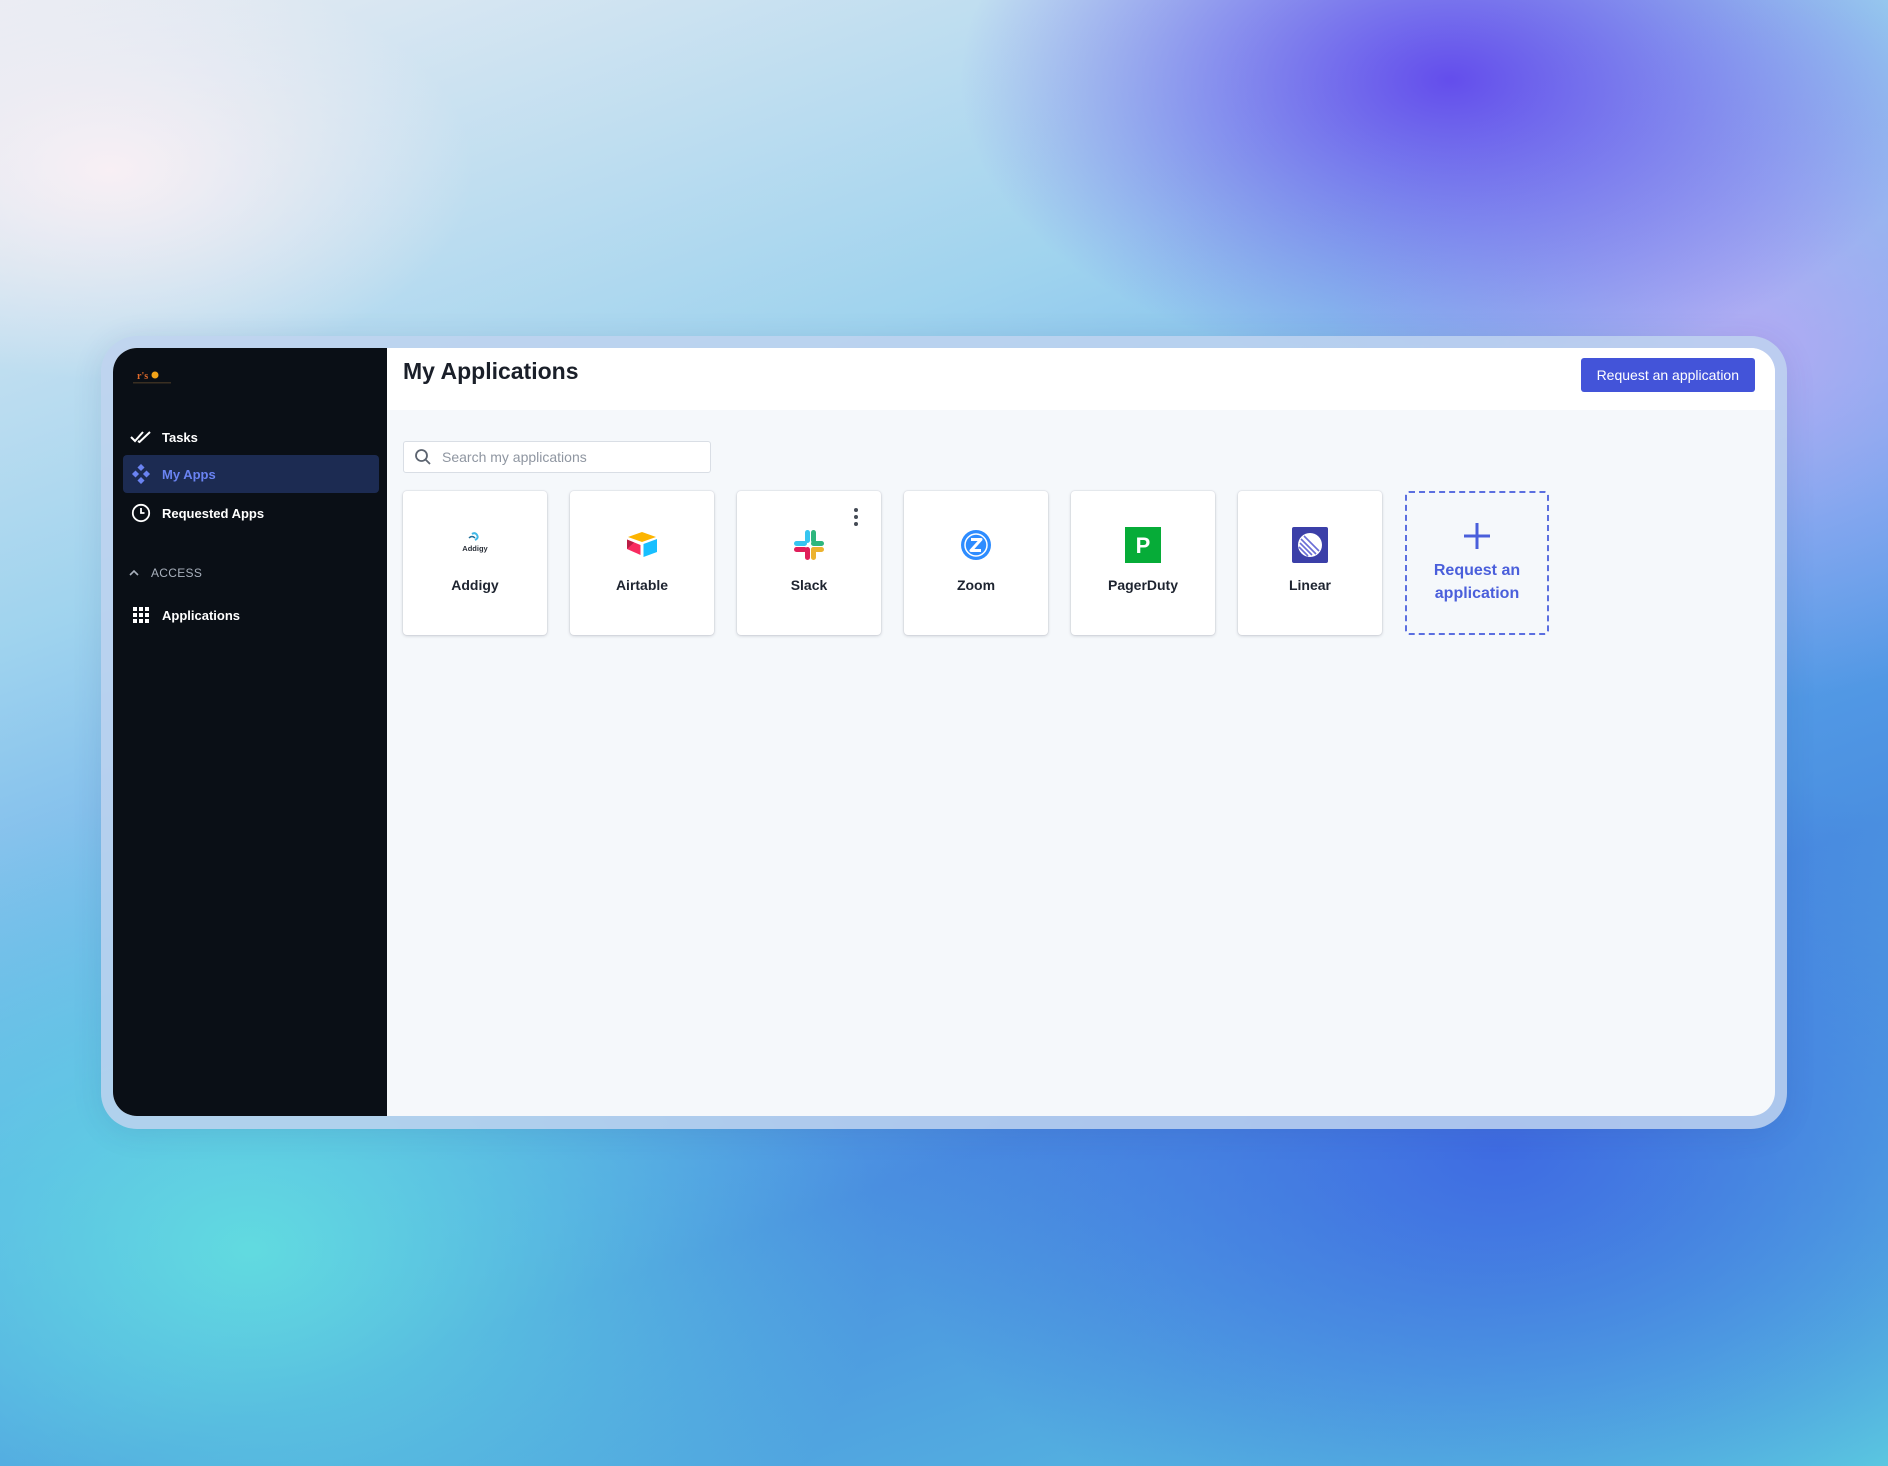 The width and height of the screenshot is (1888, 1466). I want to click on app-card-pagerduty: P PagerDuty, so click(1143, 563).